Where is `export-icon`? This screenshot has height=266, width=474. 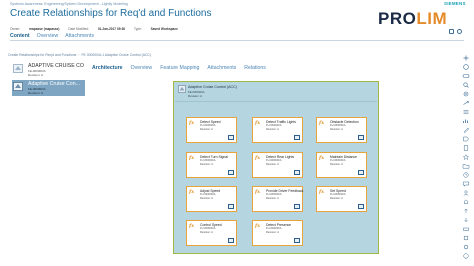
export-icon is located at coordinates (466, 211).